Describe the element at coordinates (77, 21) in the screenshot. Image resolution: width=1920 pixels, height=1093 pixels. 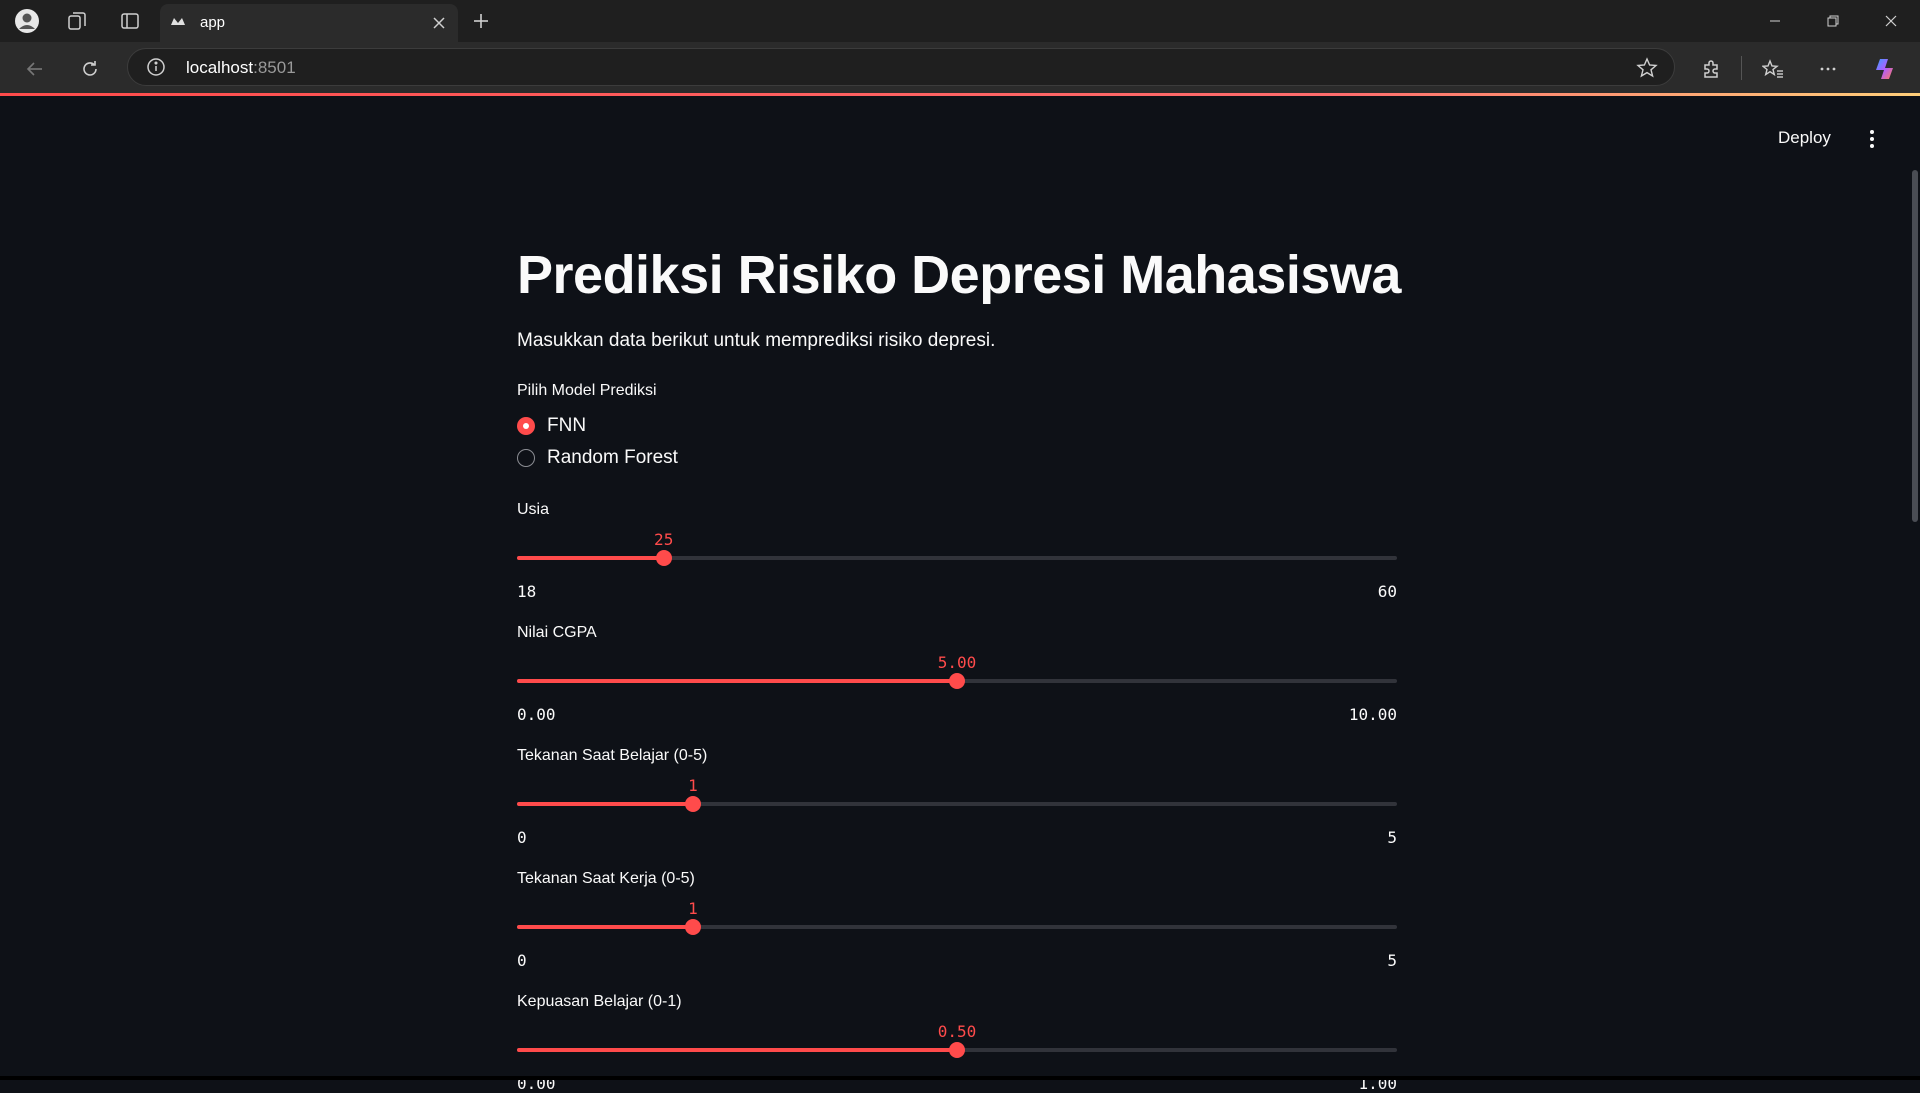
I see `collections-icon` at that location.